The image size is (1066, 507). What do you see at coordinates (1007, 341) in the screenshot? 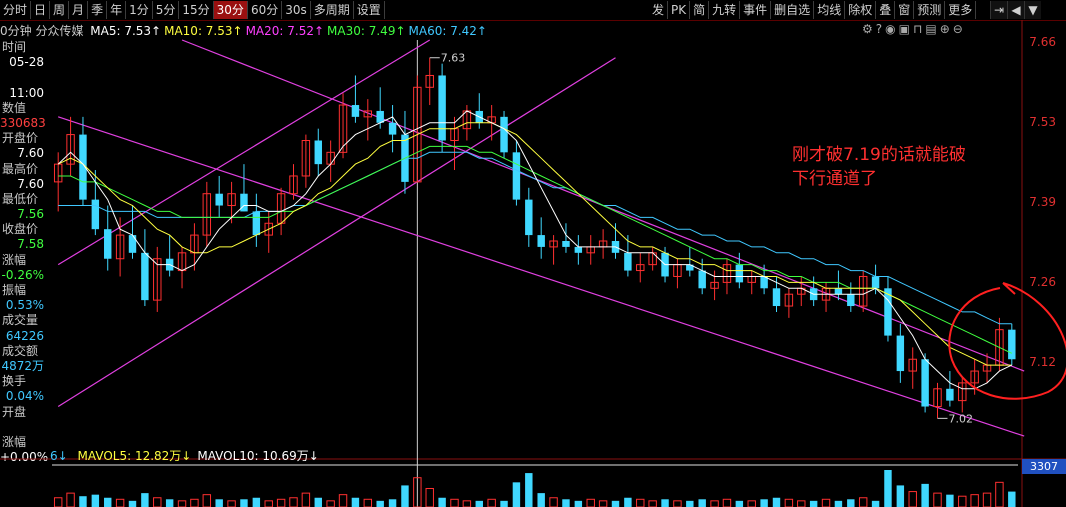
I see `annotation-circle` at bounding box center [1007, 341].